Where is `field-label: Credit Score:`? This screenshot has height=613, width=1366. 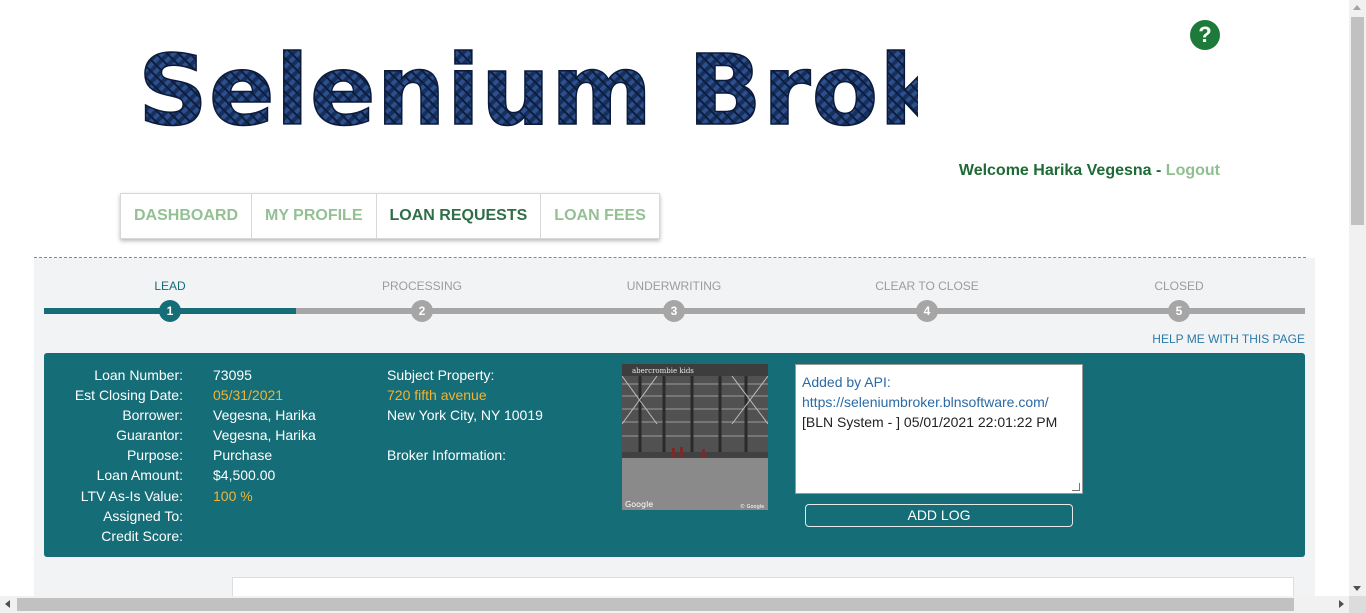 field-label: Credit Score: is located at coordinates (142, 535).